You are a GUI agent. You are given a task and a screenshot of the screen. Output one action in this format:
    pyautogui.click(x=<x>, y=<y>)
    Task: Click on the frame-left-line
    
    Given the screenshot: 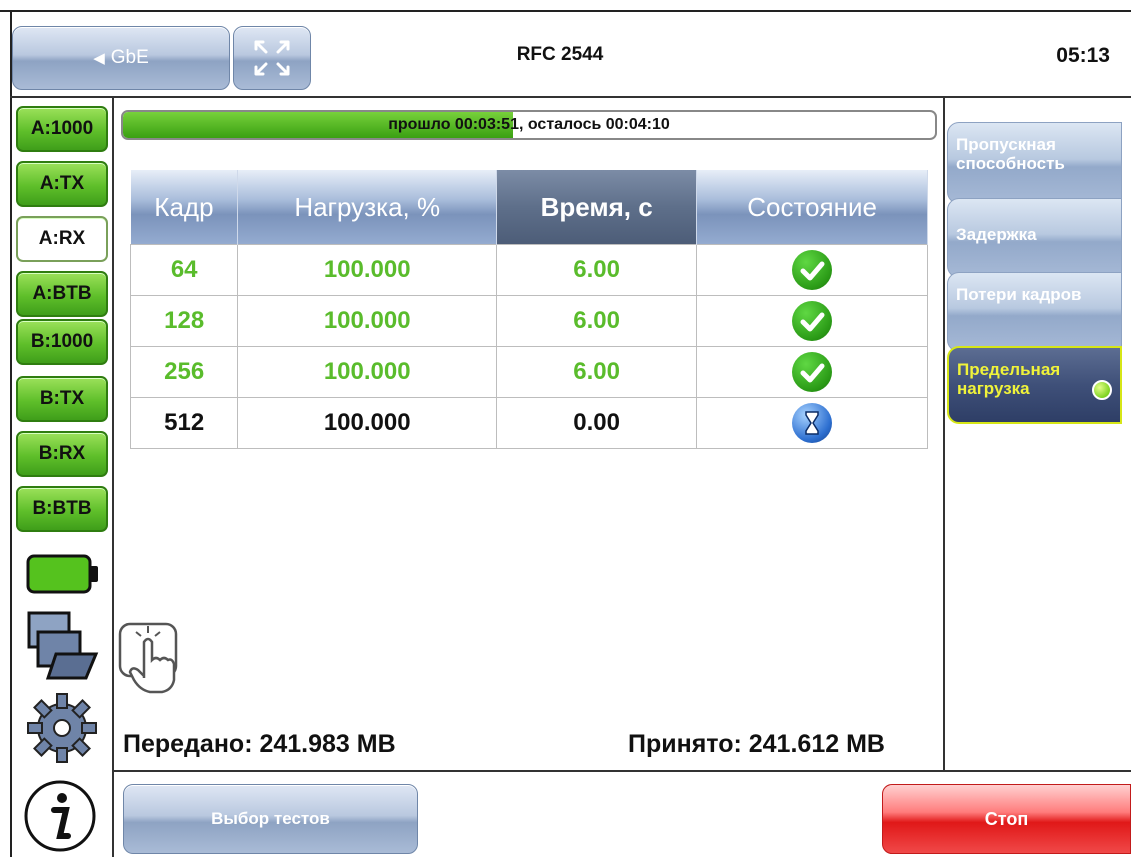 What is the action you would take?
    pyautogui.click(x=11, y=433)
    